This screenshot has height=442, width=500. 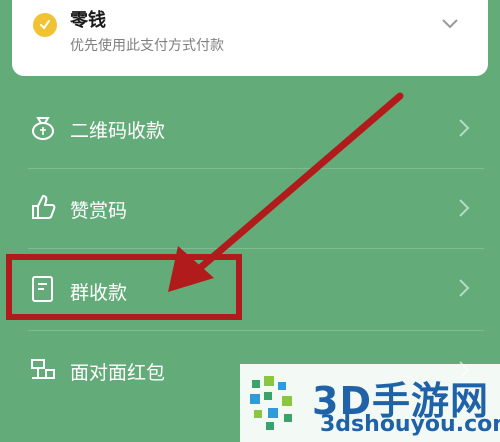 I want to click on watermark-logo, so click(x=271, y=403).